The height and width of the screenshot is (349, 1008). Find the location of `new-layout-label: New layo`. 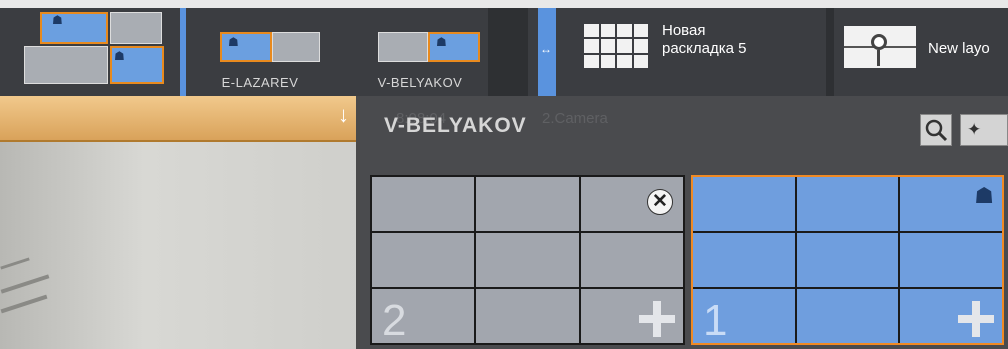

new-layout-label: New layo is located at coordinates (959, 48).